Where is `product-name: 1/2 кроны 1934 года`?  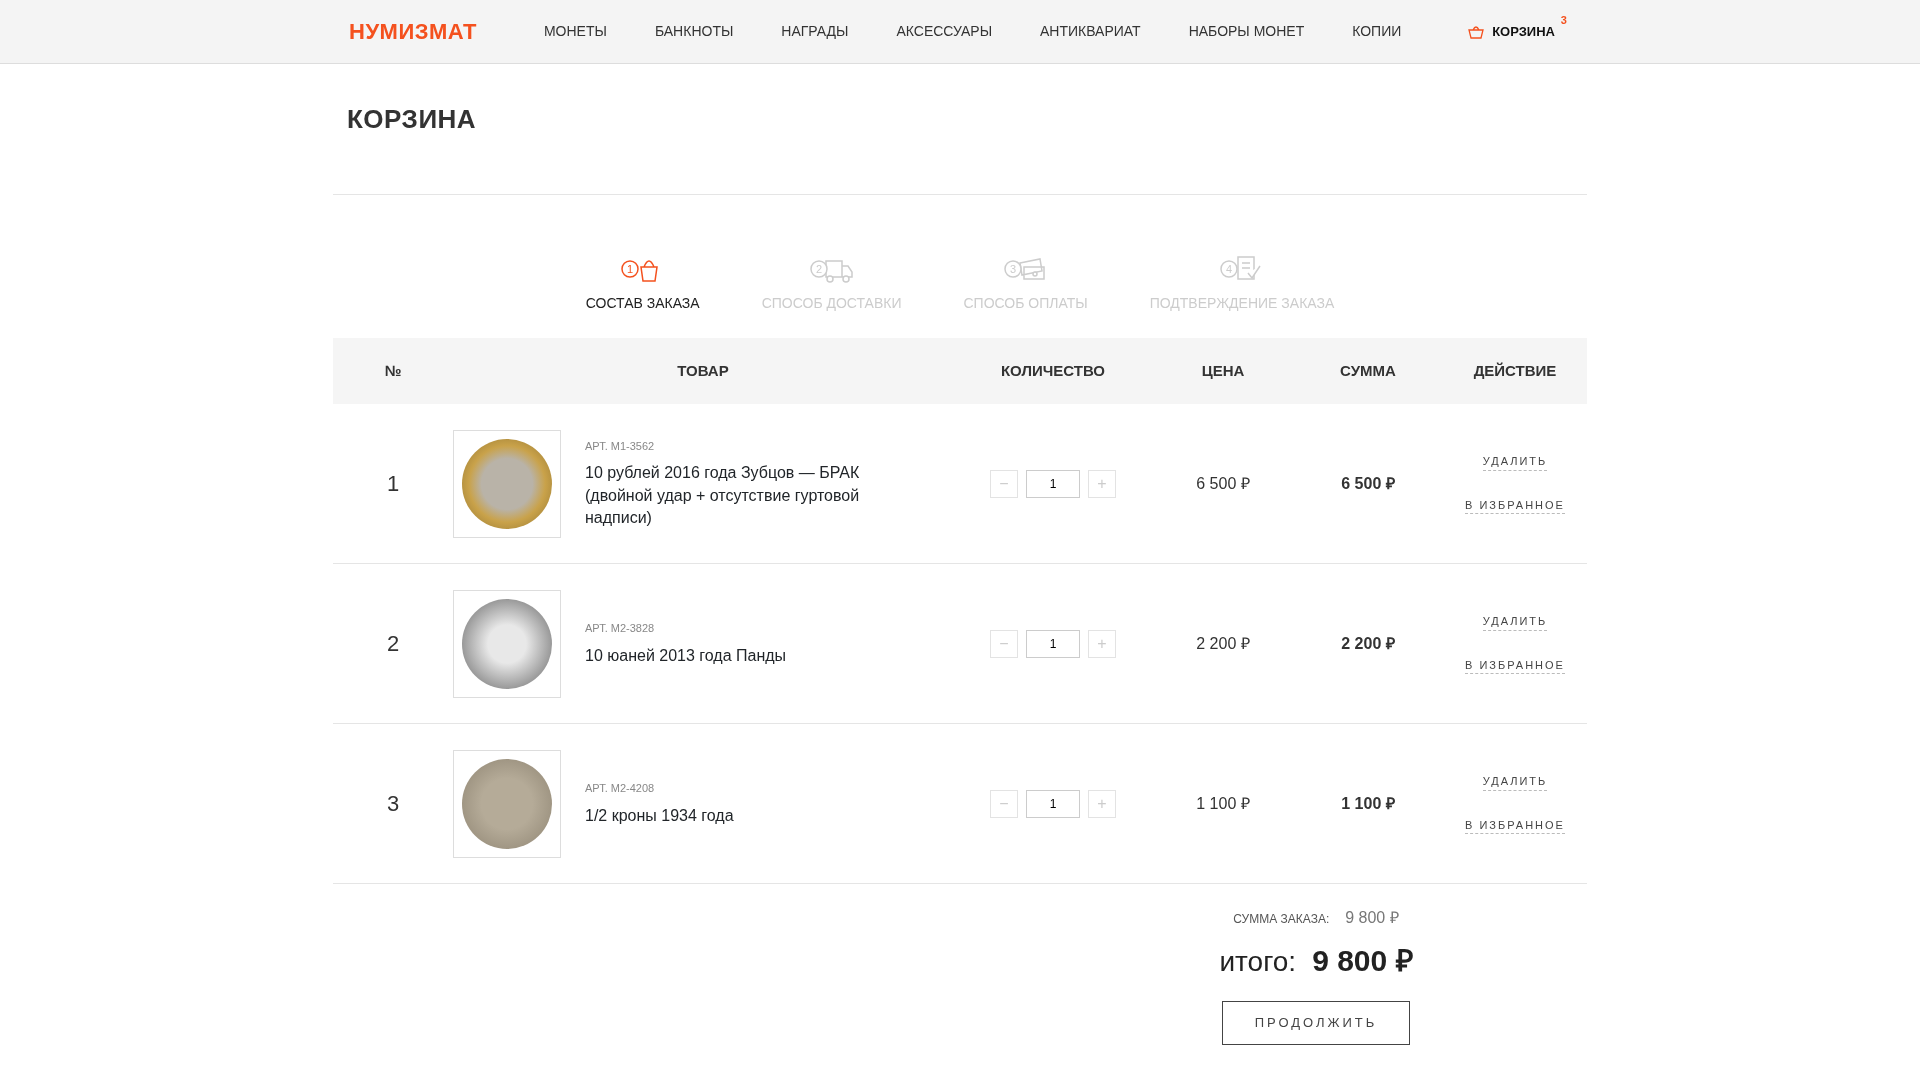 product-name: 1/2 кроны 1934 года is located at coordinates (745, 815).